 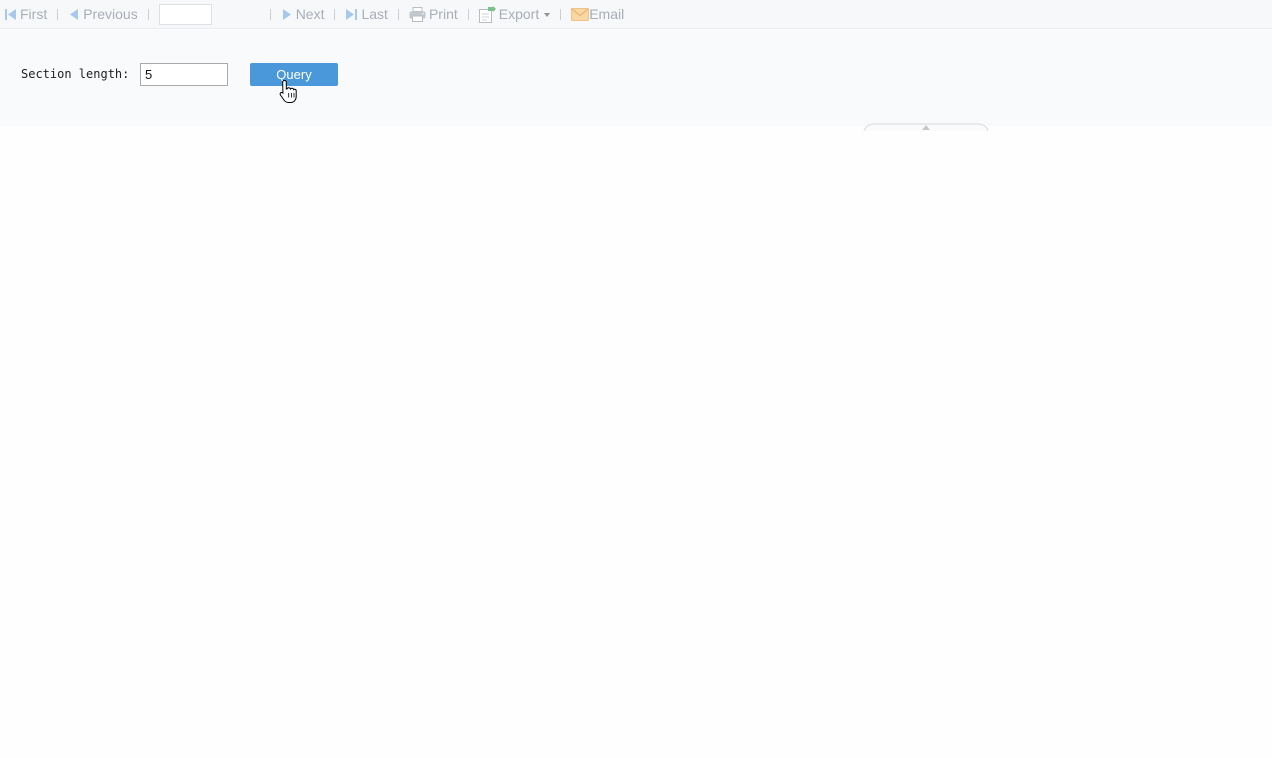 What do you see at coordinates (185, 14) in the screenshot?
I see `page-number-input` at bounding box center [185, 14].